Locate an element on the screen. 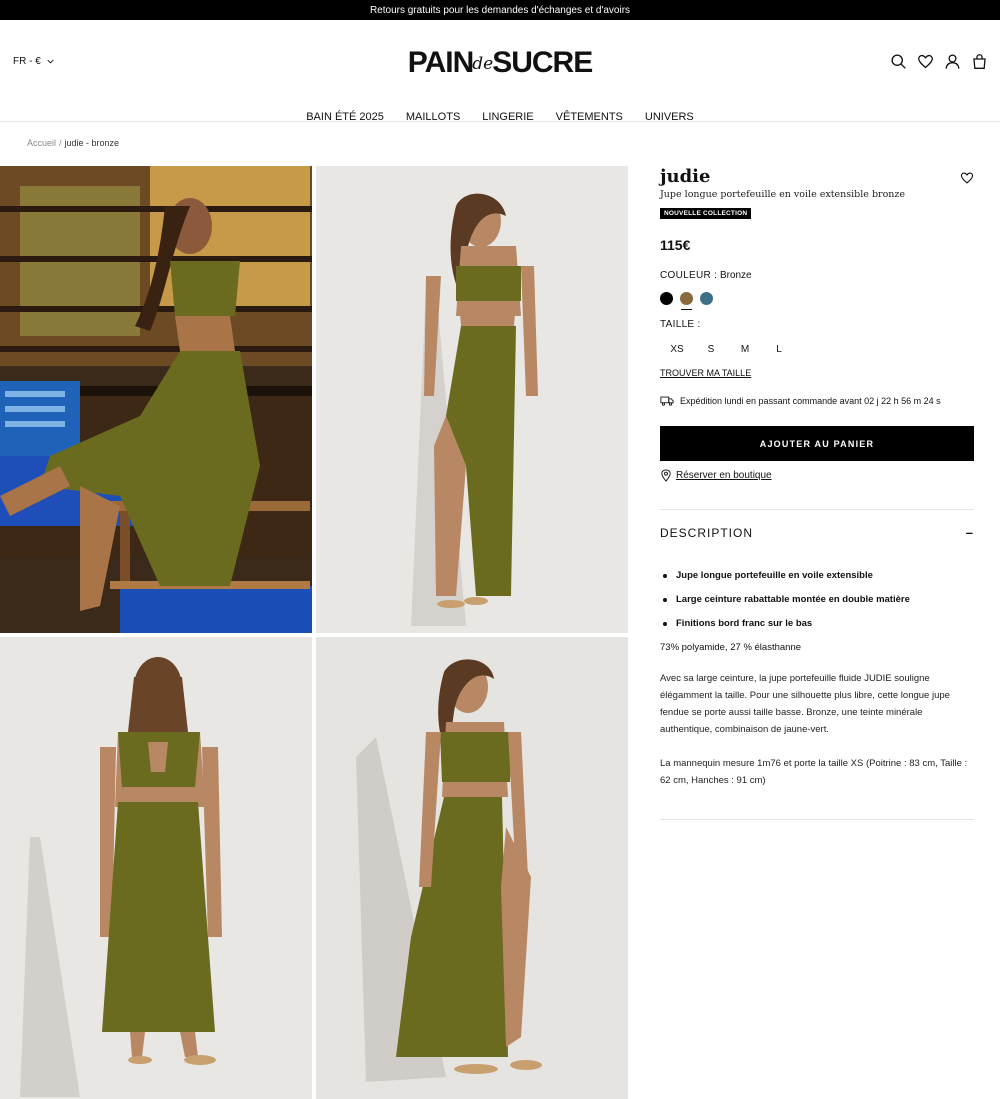 The width and height of the screenshot is (1000, 1099). size-option-xs: XS is located at coordinates (677, 349).